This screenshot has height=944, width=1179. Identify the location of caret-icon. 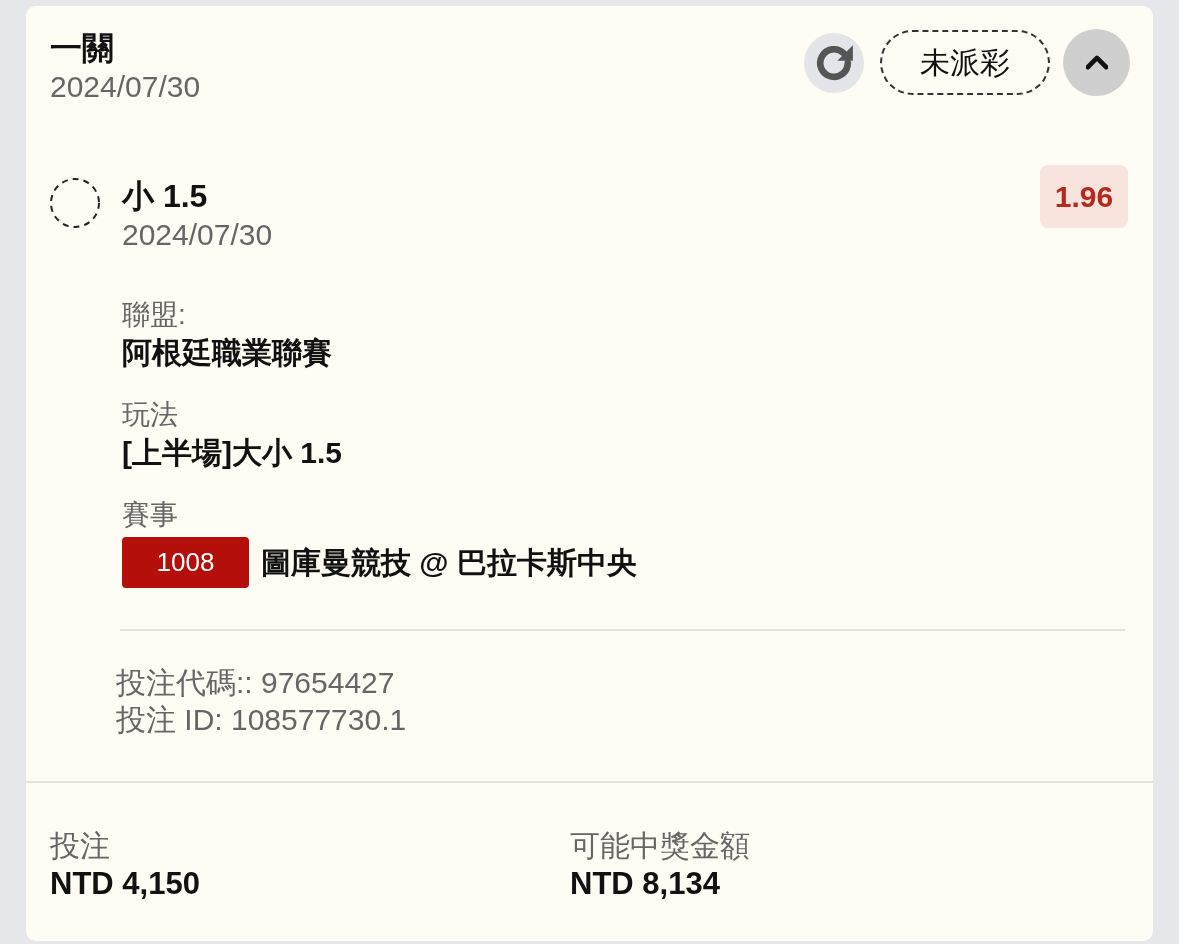
(1096, 62).